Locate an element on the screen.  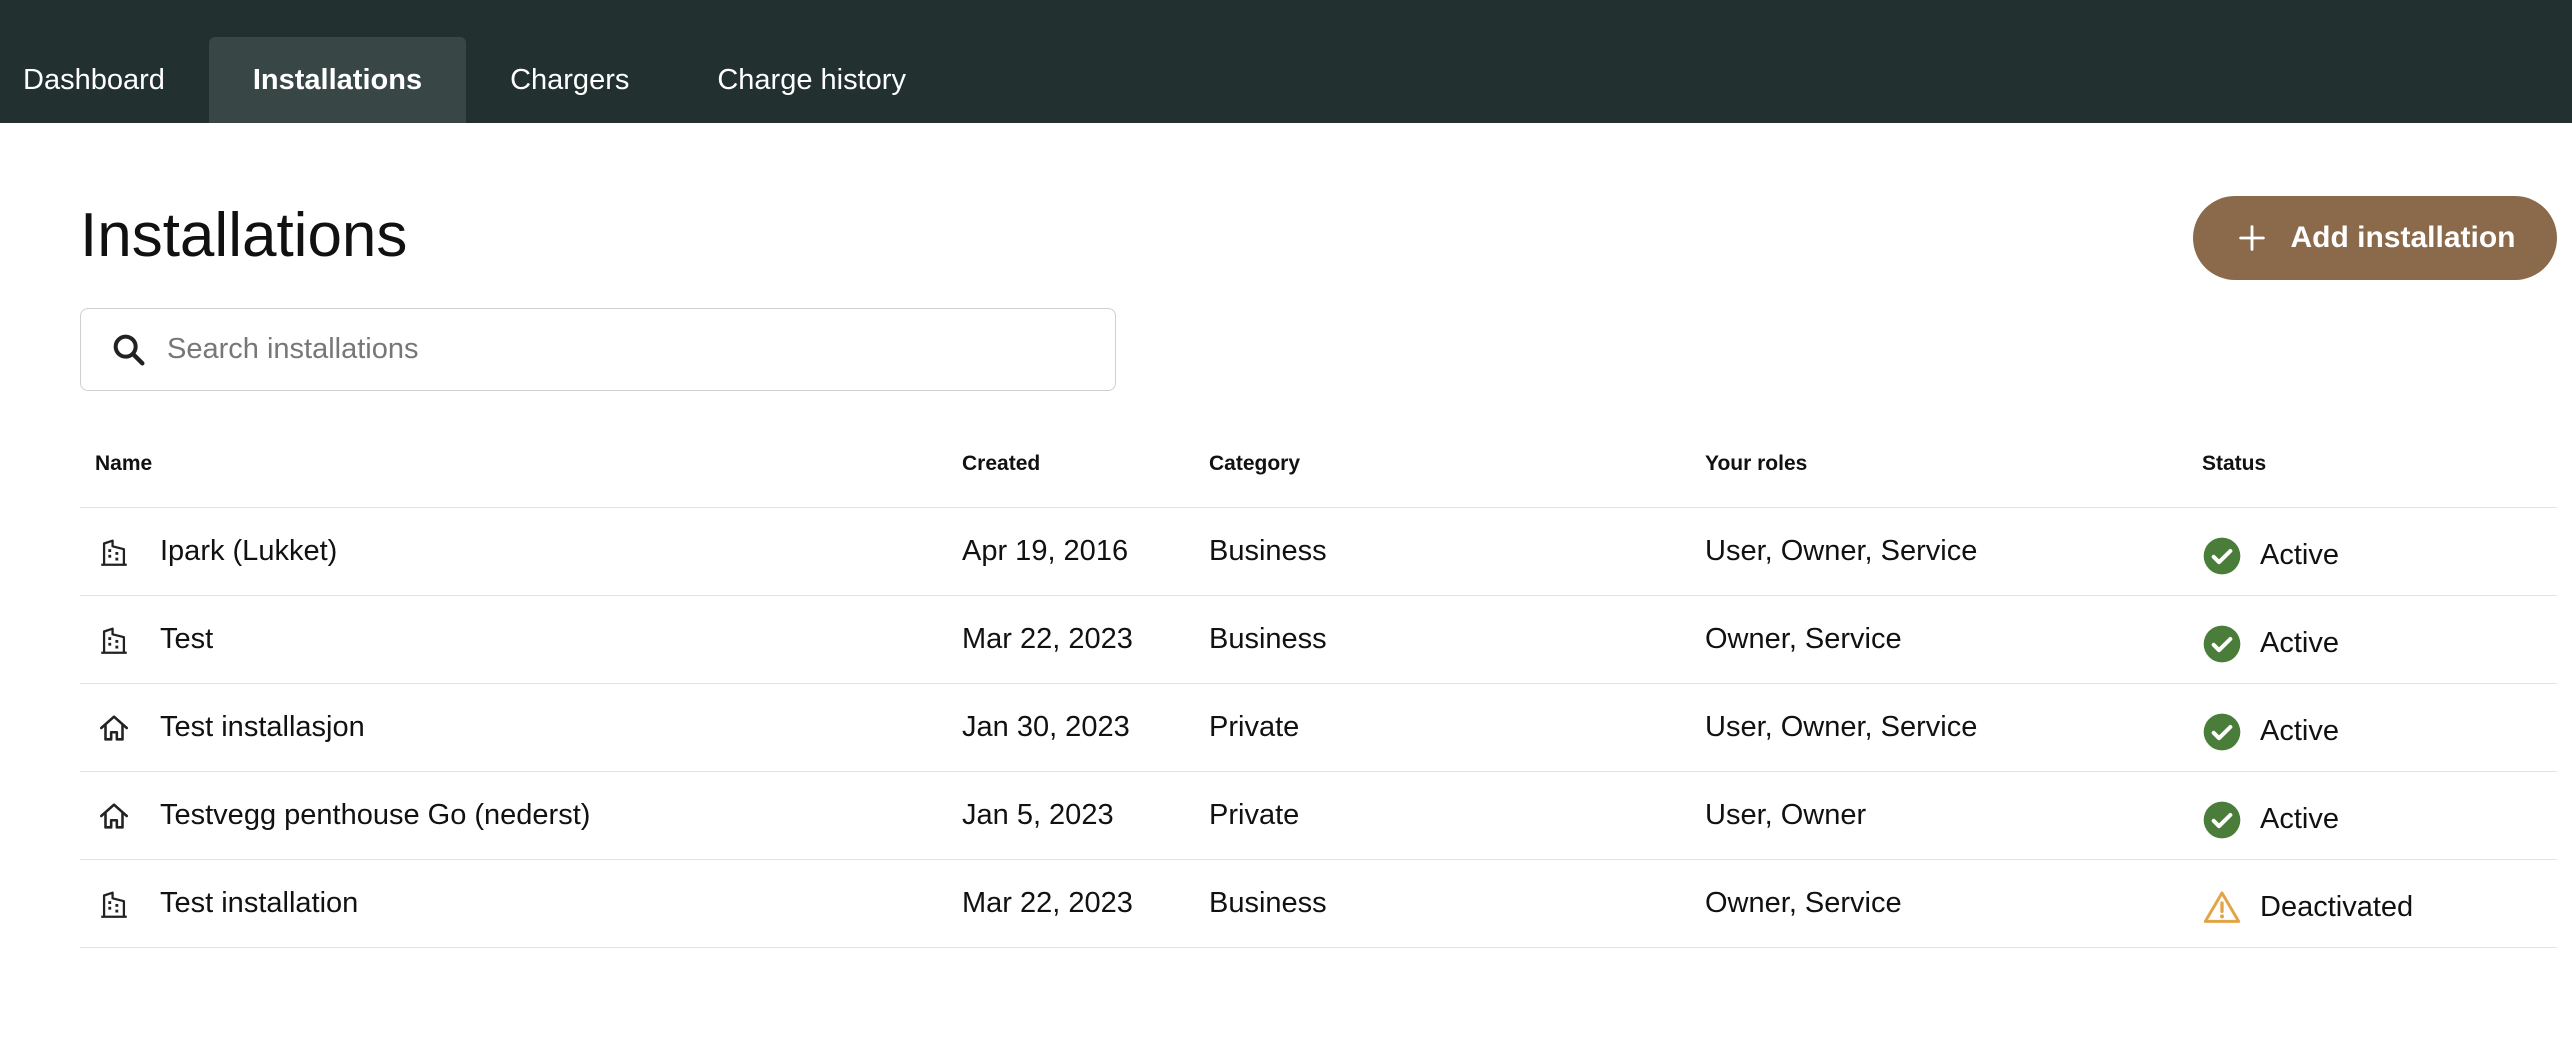
plus-icon is located at coordinates (2252, 238).